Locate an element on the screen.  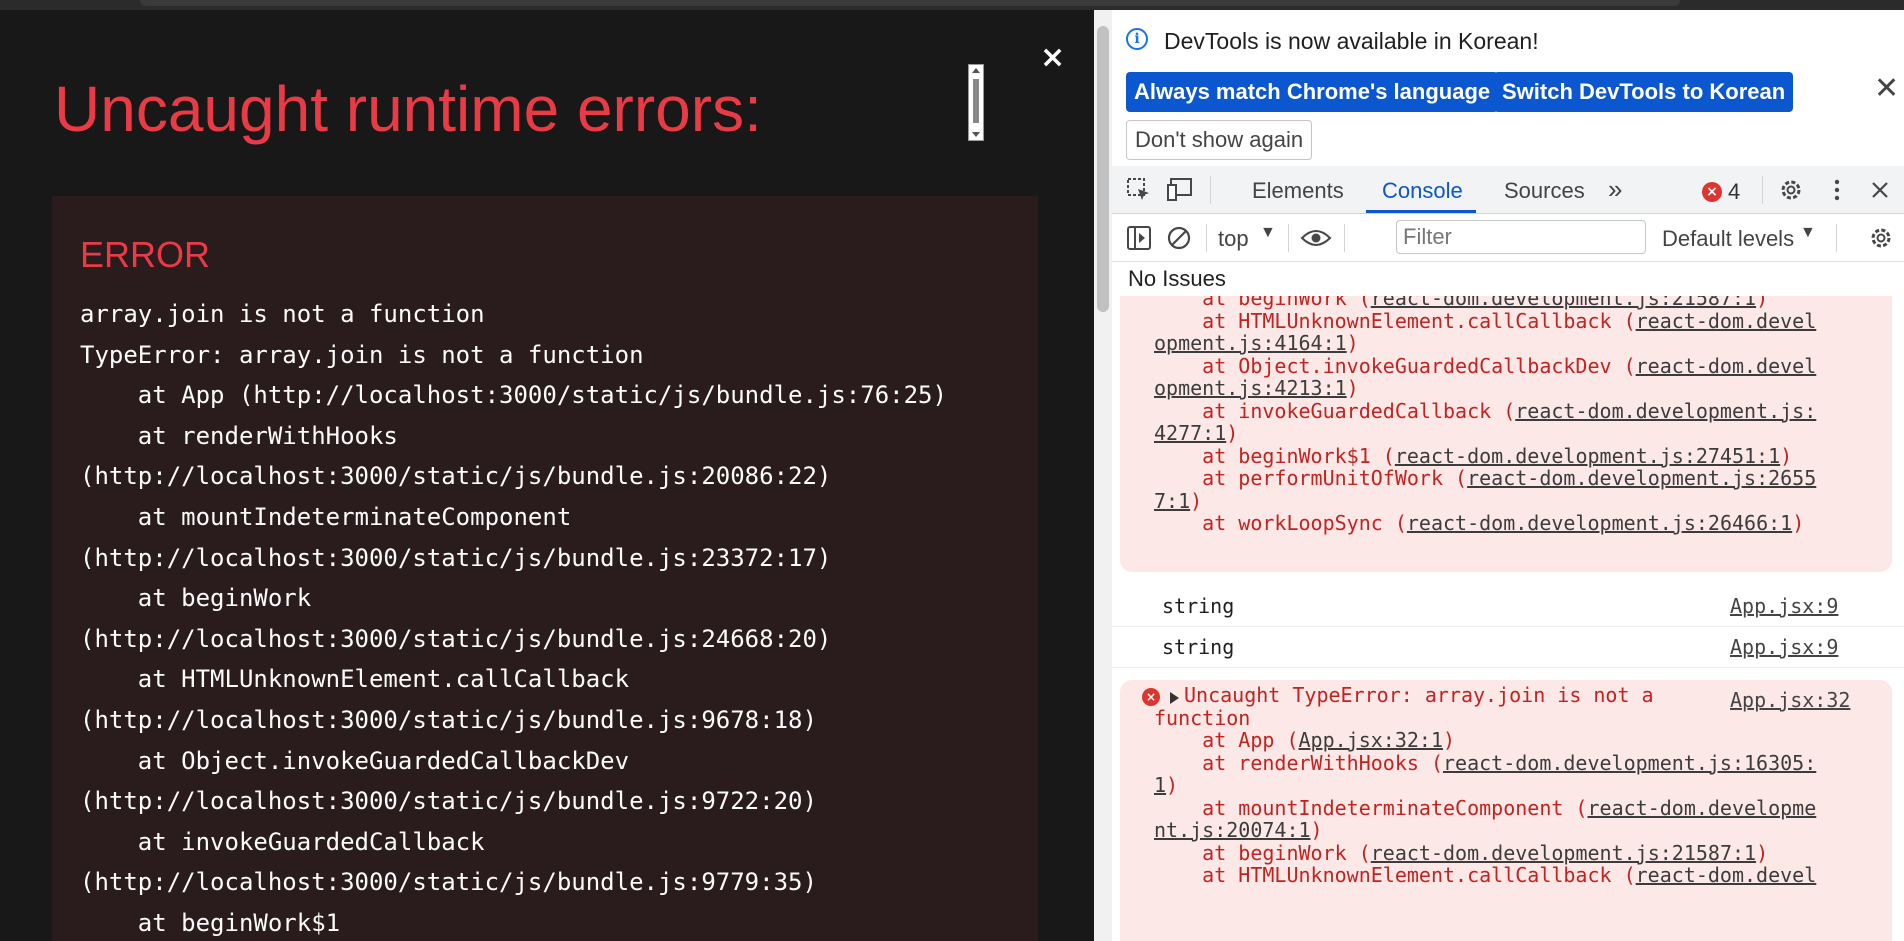
console-trace-line: 7:1) is located at coordinates (1178, 501).